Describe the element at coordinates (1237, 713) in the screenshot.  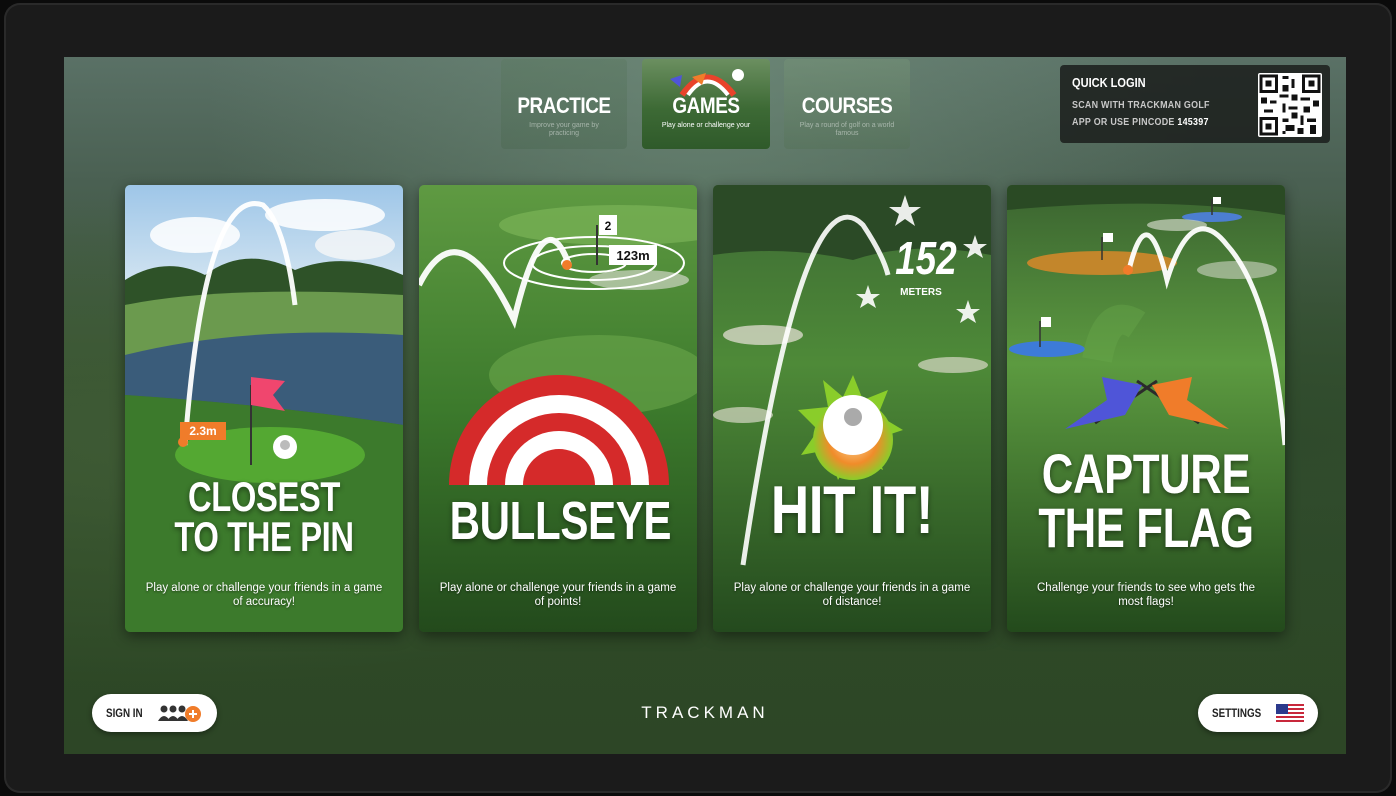
I see `settings-label: SETTINGS` at that location.